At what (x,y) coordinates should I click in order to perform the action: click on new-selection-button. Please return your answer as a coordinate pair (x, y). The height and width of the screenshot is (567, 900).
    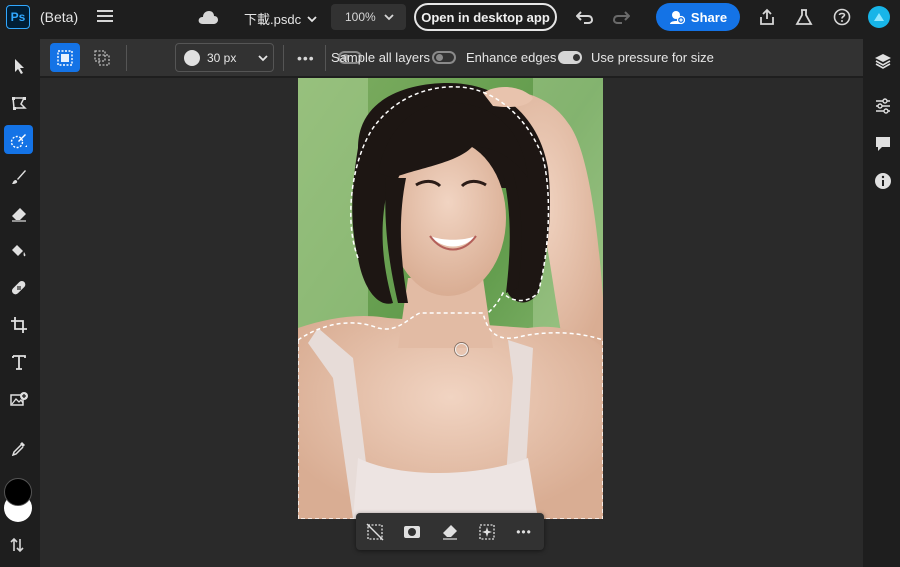
    Looking at the image, I should click on (65, 57).